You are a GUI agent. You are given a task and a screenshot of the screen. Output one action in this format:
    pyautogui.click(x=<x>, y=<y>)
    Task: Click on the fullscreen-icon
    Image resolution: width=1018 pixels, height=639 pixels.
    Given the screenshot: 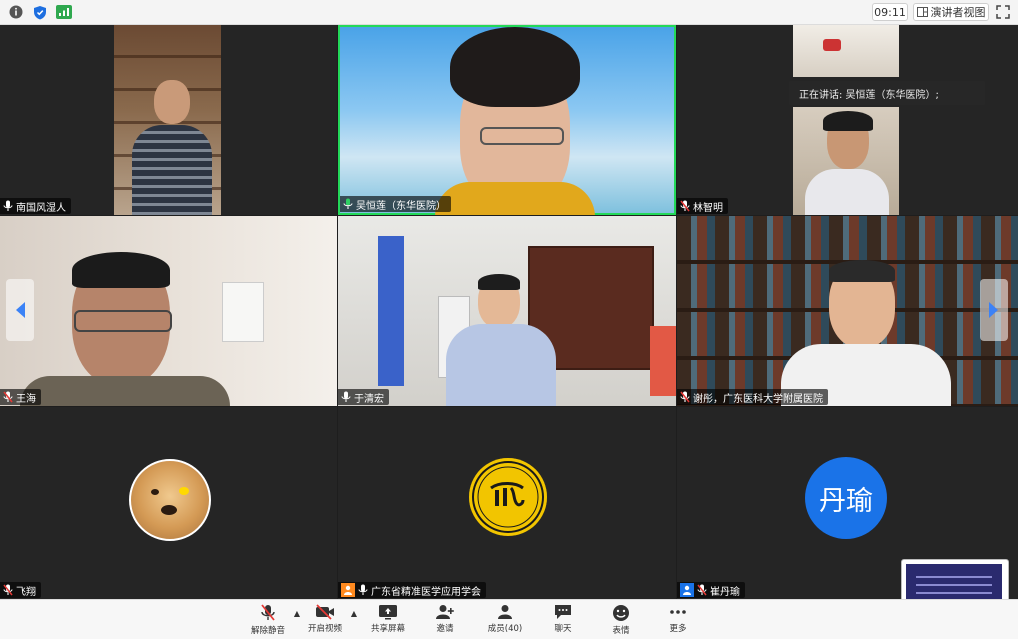 What is the action you would take?
    pyautogui.click(x=1003, y=12)
    